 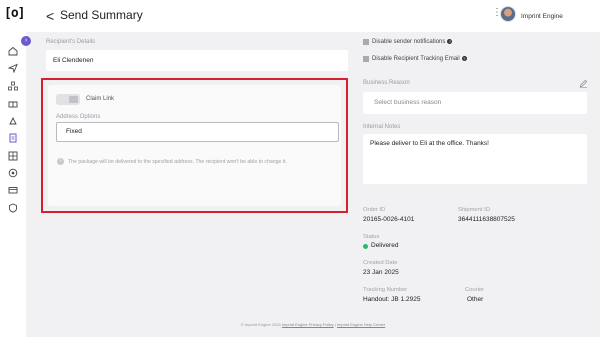 I want to click on recipient-field: Eli Clendenen, so click(x=197, y=60).